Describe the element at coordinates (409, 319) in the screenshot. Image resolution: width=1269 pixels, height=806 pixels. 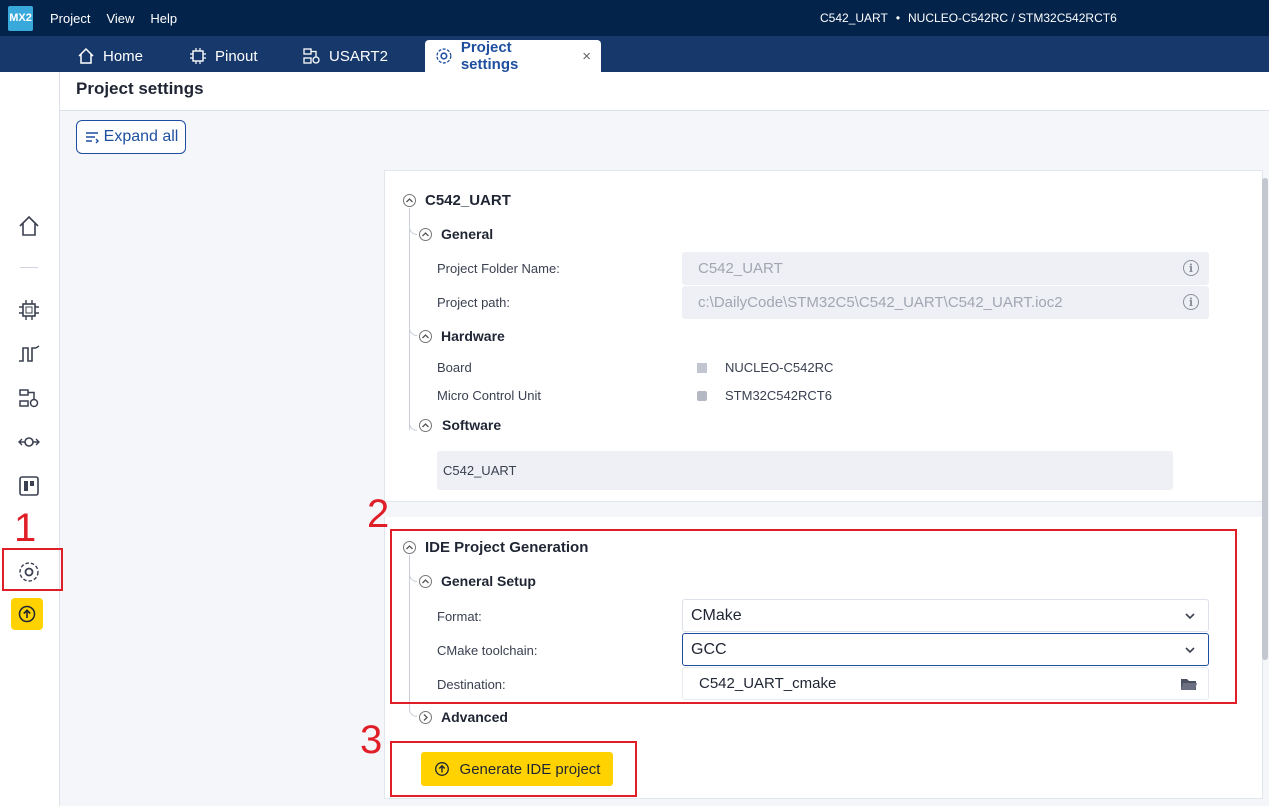
I see `tree-line` at that location.